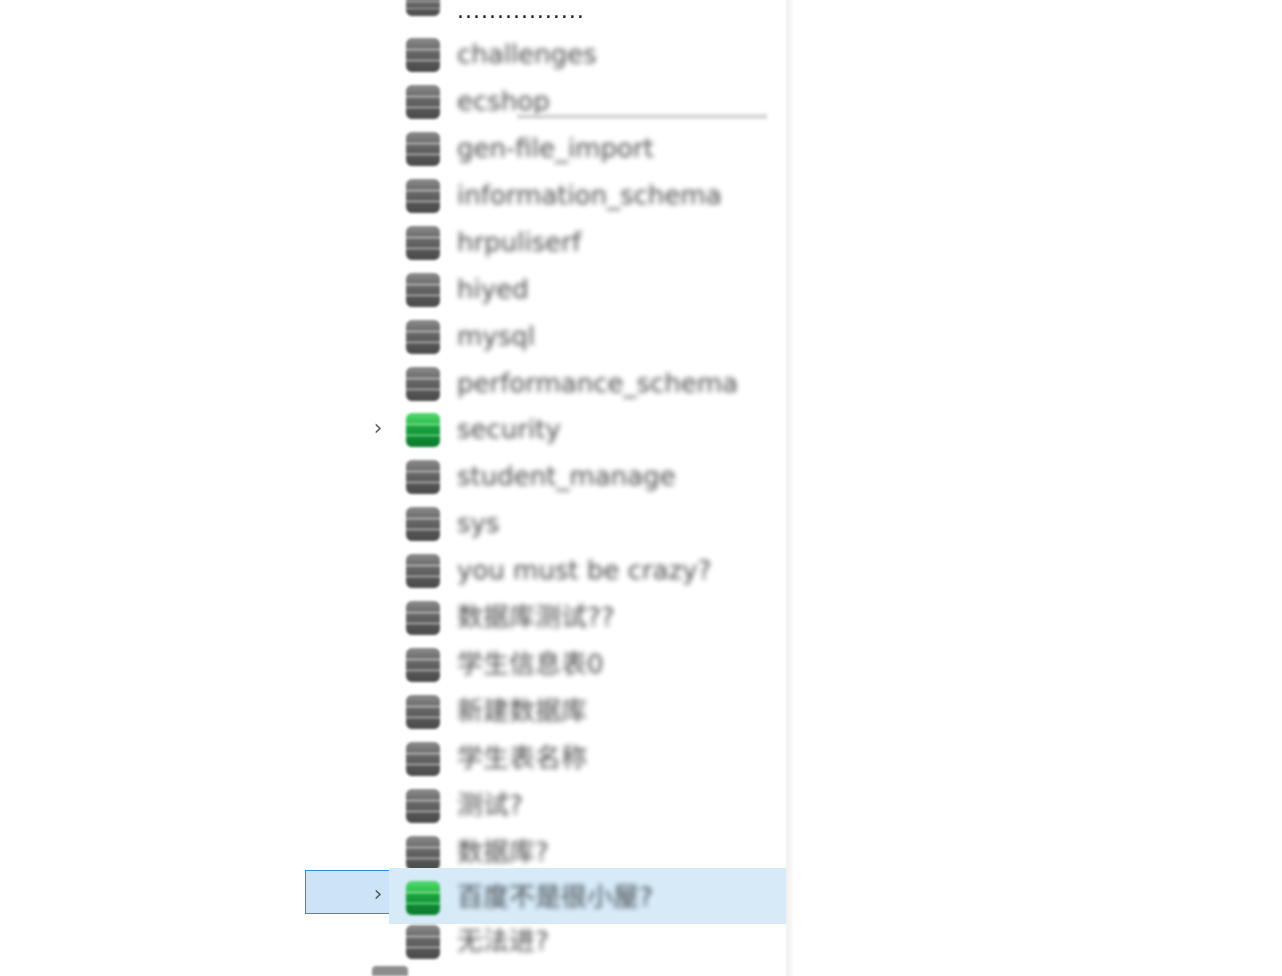 Image resolution: width=1282 pixels, height=976 pixels. What do you see at coordinates (493, 290) in the screenshot?
I see `tree-item-label: hiyed` at bounding box center [493, 290].